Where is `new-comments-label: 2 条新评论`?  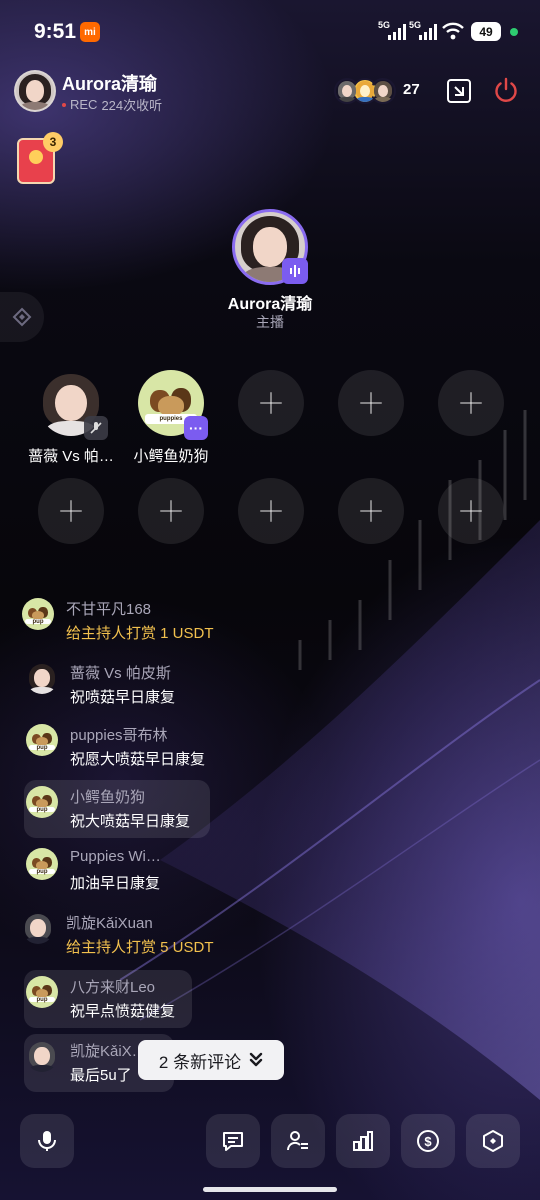
new-comments-label: 2 条新评论 is located at coordinates (200, 1062).